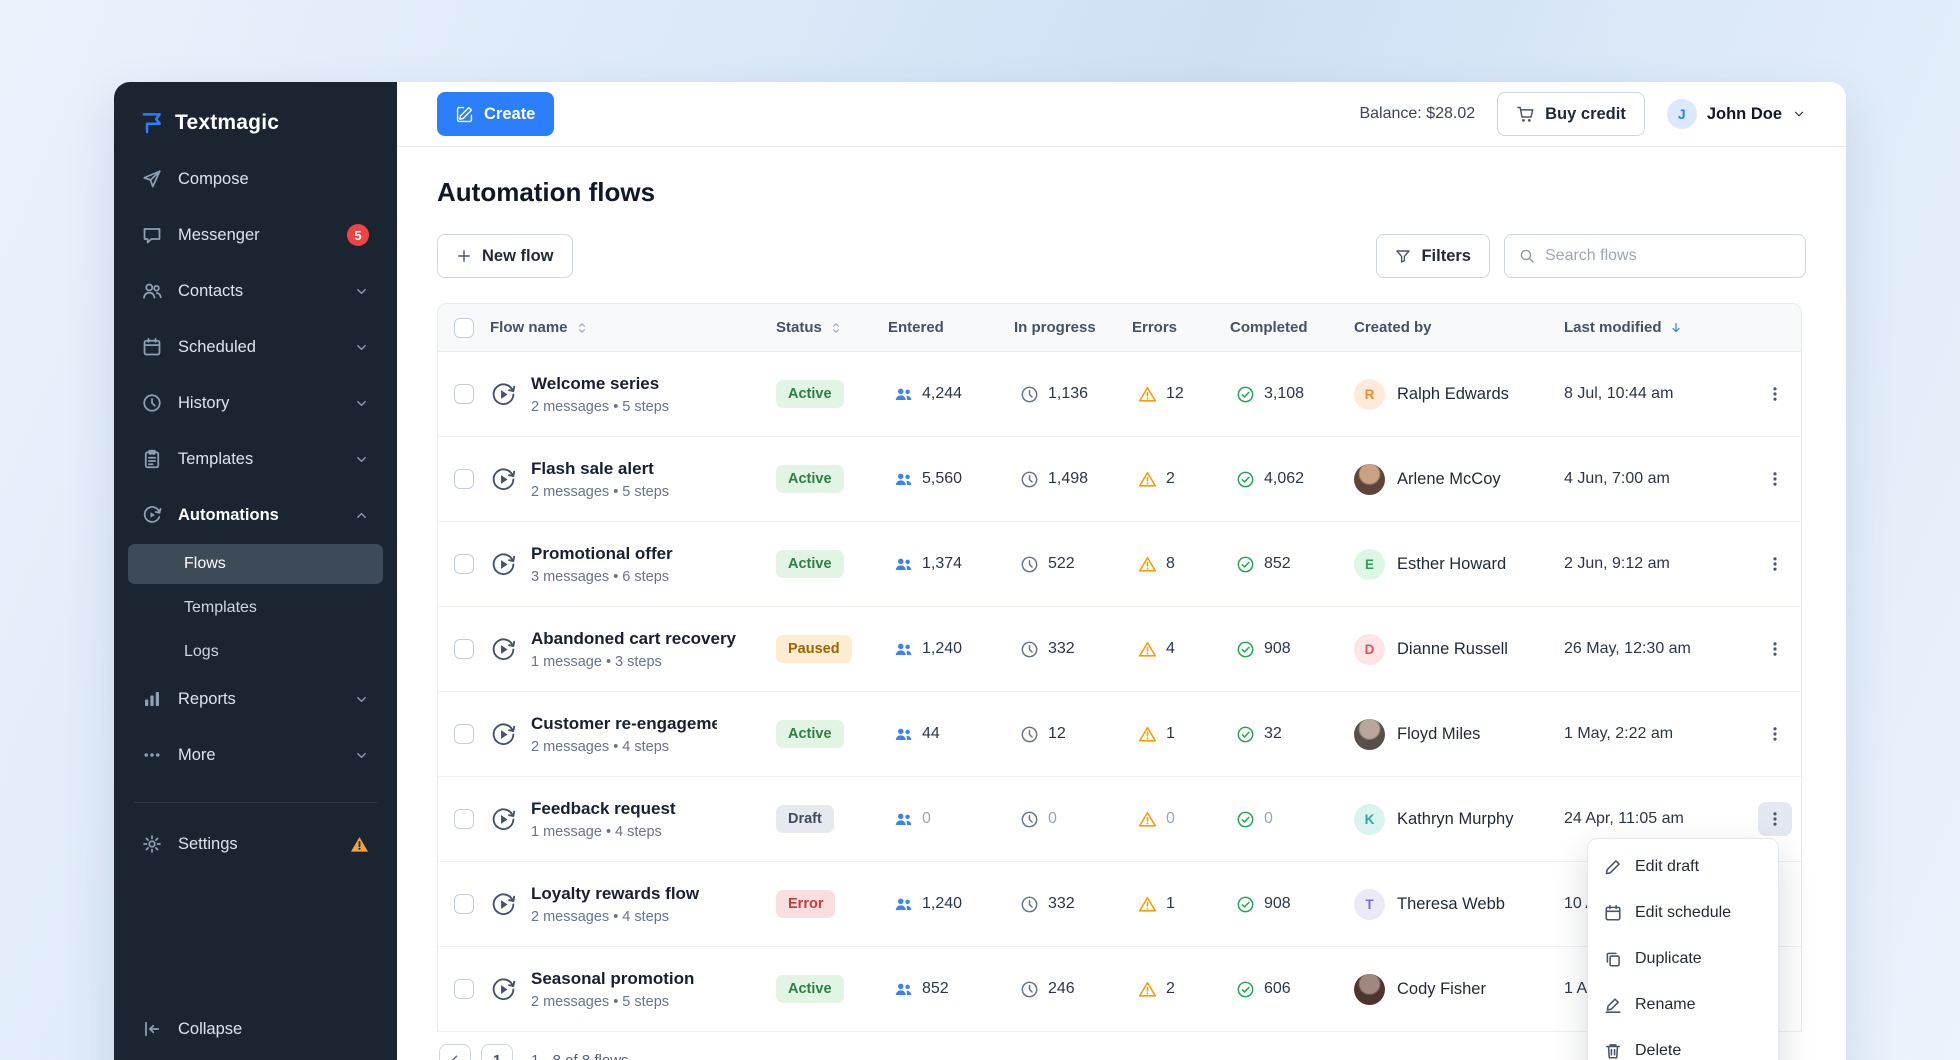  I want to click on entered-value: 1,240, so click(942, 903).